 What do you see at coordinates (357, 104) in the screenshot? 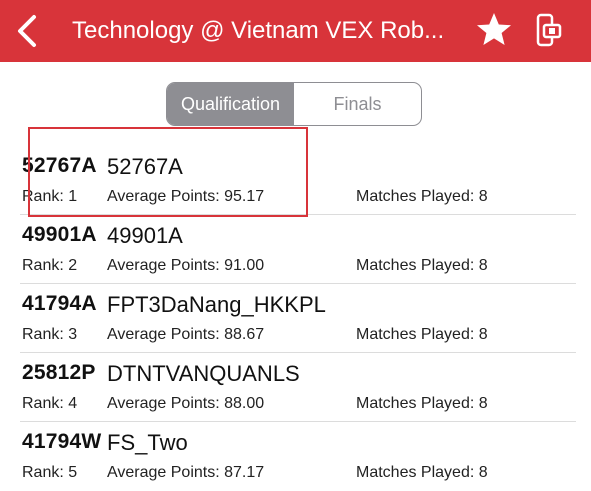
I see `segment-finals: Finals` at bounding box center [357, 104].